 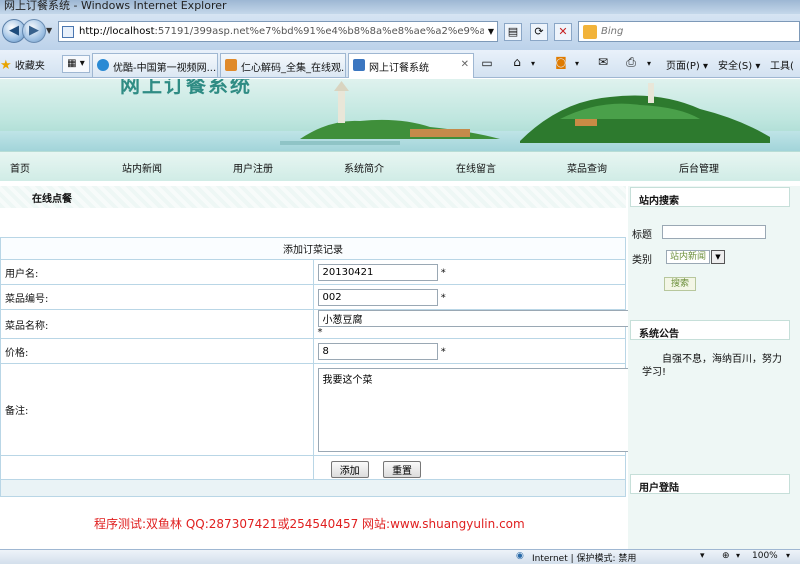 I want to click on remark-cell: 我要这个菜, so click(x=478, y=409).